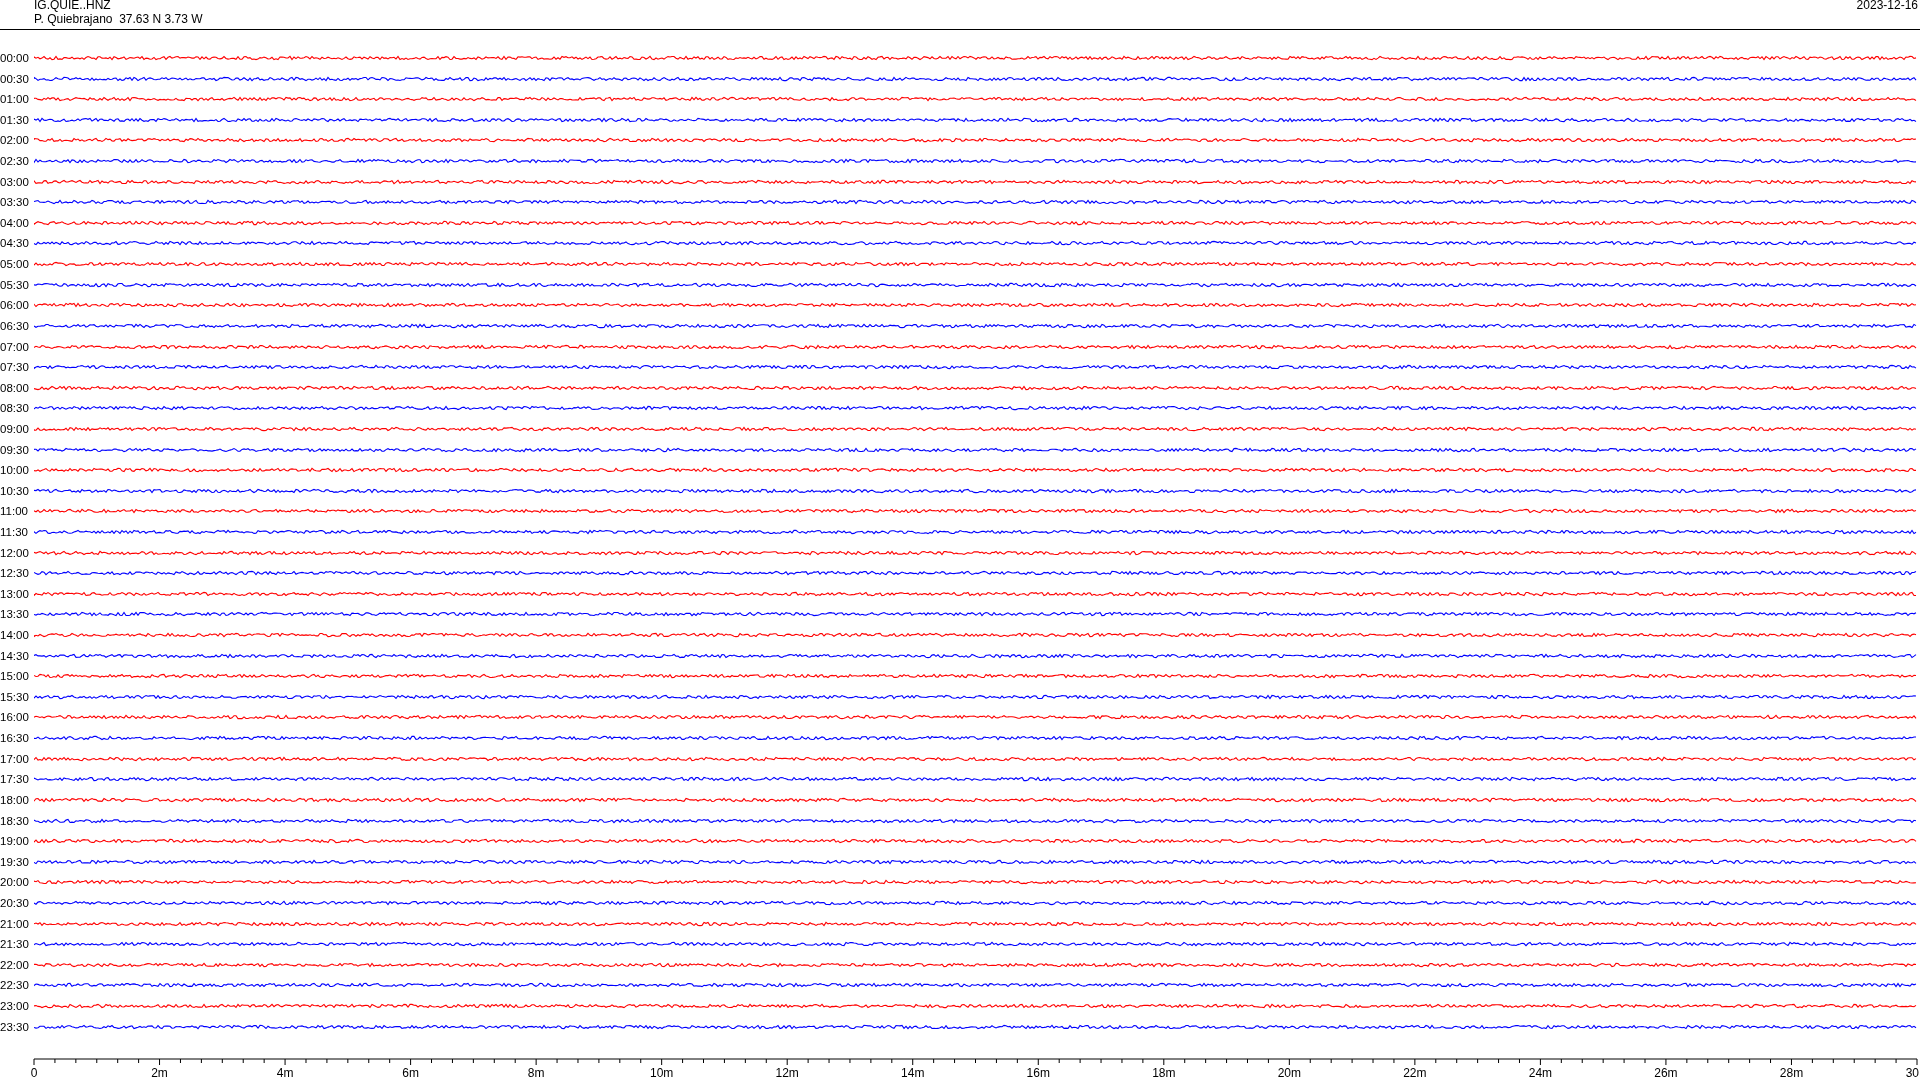 Image resolution: width=1920 pixels, height=1080 pixels. What do you see at coordinates (15, 552) in the screenshot?
I see `time-label: 12:00` at bounding box center [15, 552].